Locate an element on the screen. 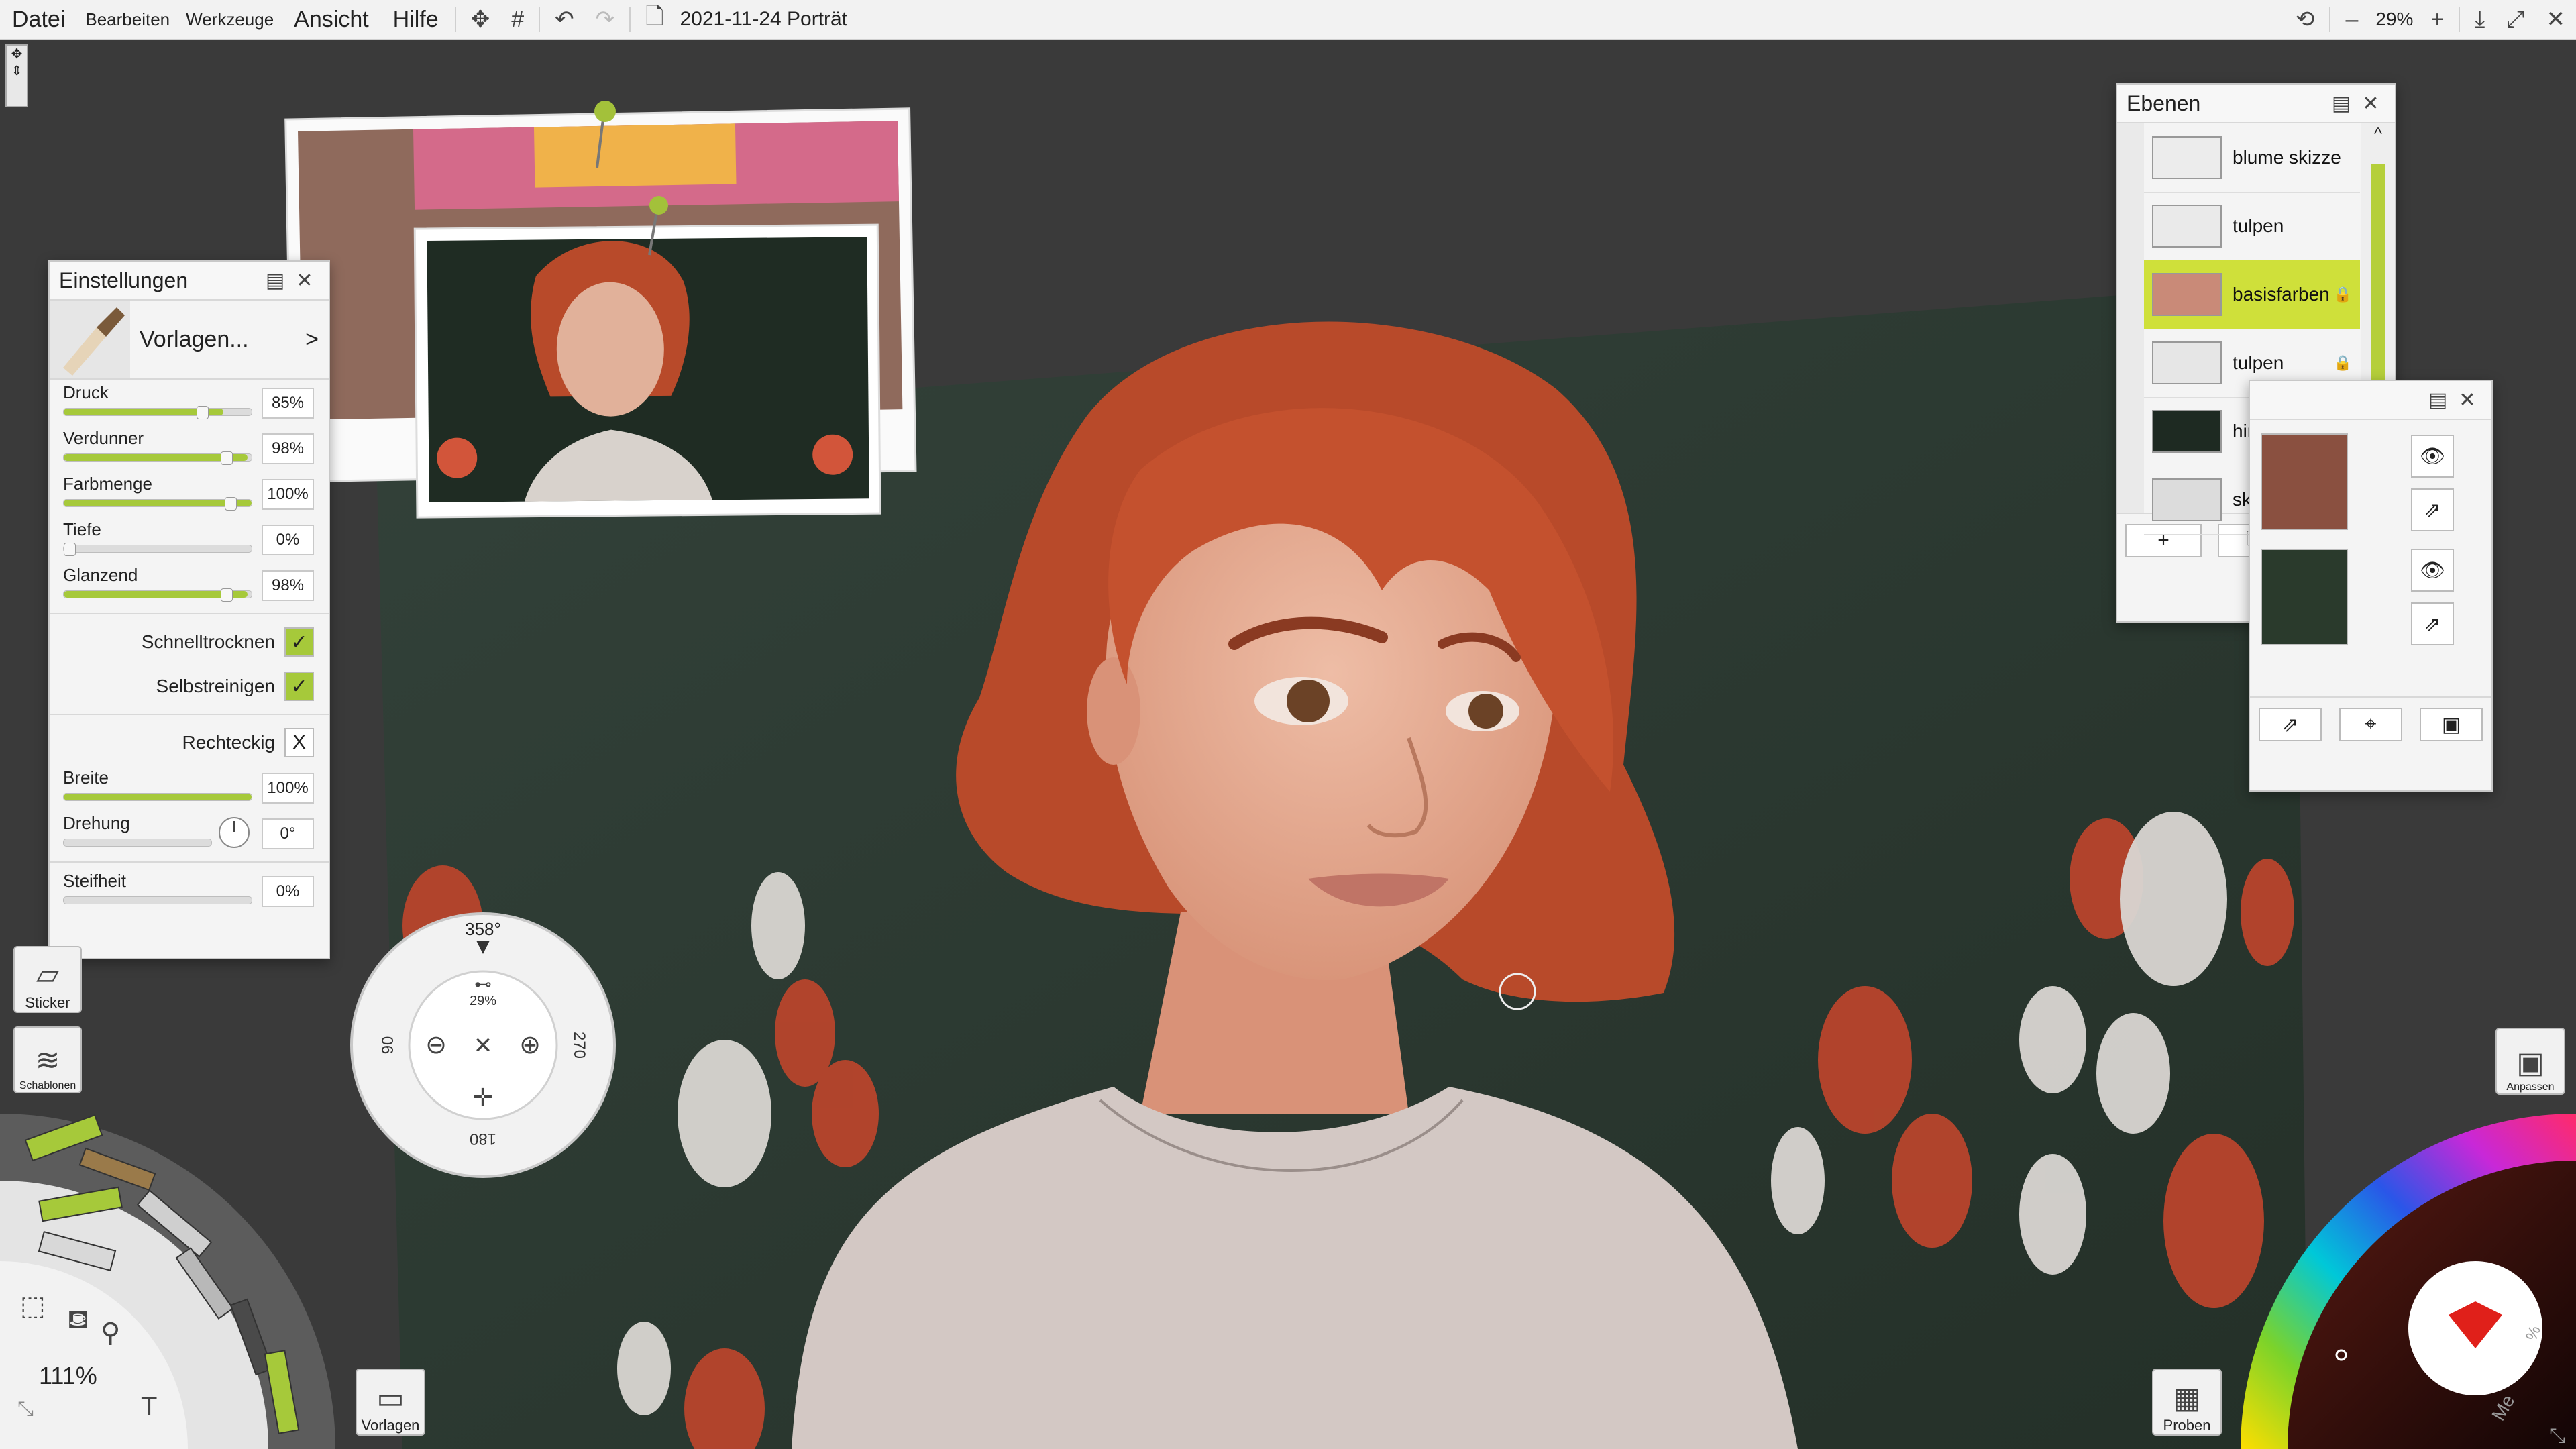  fill-icon: ⛾ is located at coordinates (78, 1319).